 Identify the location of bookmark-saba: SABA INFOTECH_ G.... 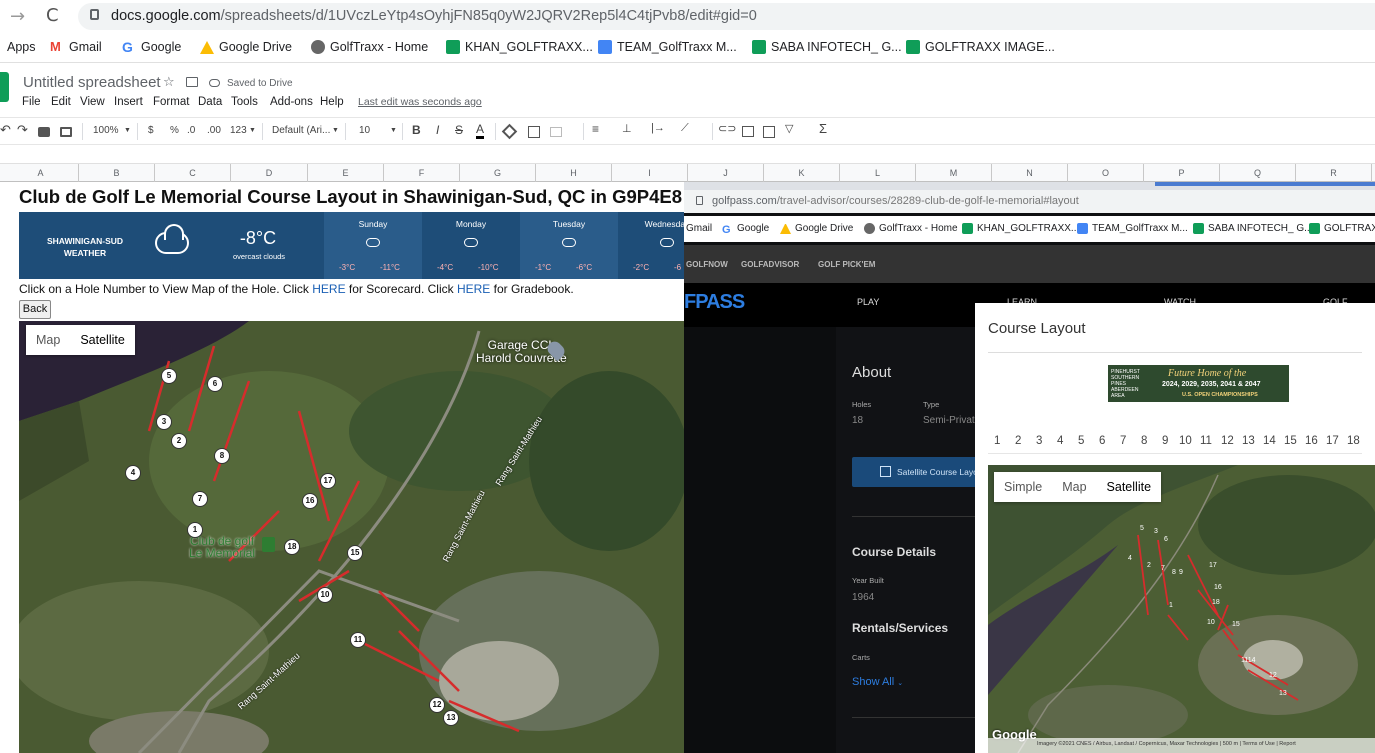
(827, 47).